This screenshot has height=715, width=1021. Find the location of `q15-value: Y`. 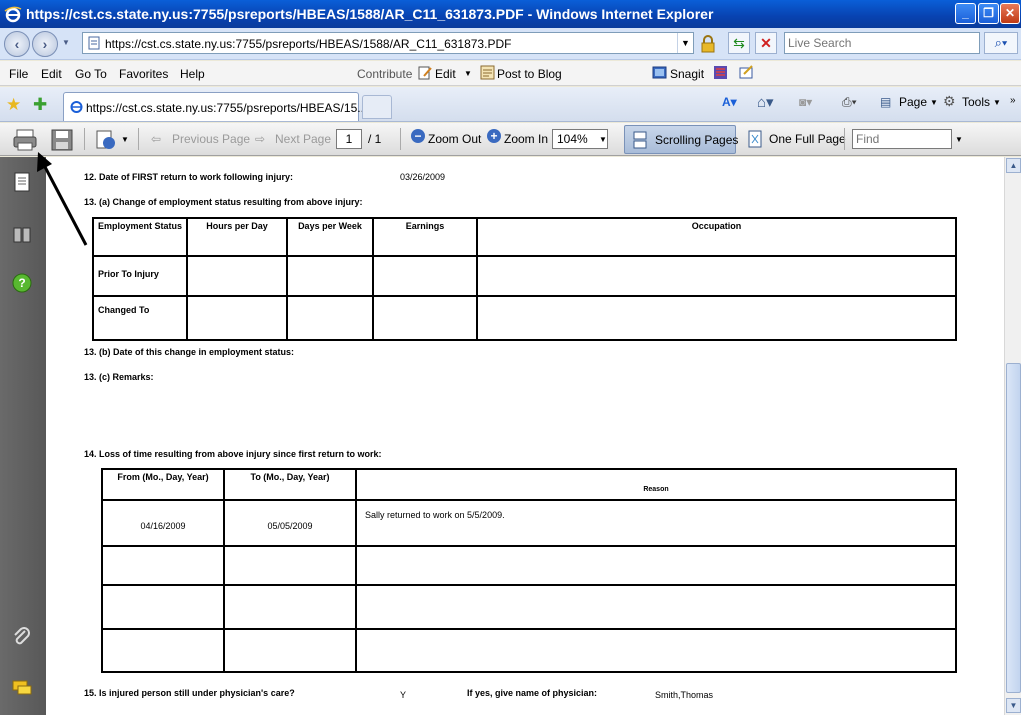

q15-value: Y is located at coordinates (403, 695).